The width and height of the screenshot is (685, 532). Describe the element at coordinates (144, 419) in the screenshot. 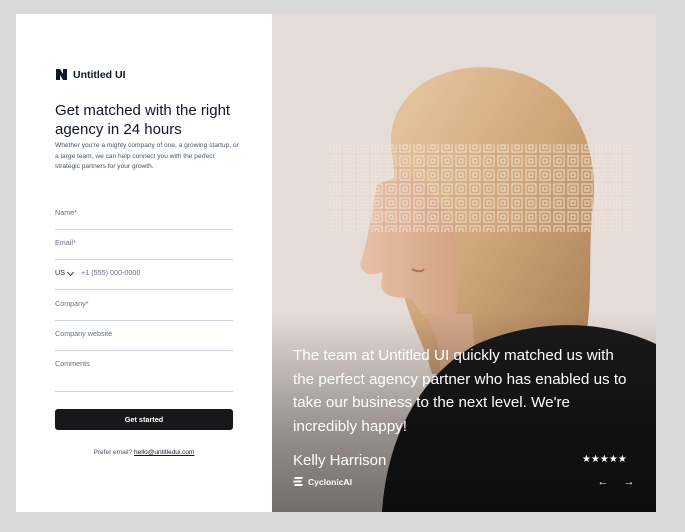

I see `get-started-button: Get started` at that location.